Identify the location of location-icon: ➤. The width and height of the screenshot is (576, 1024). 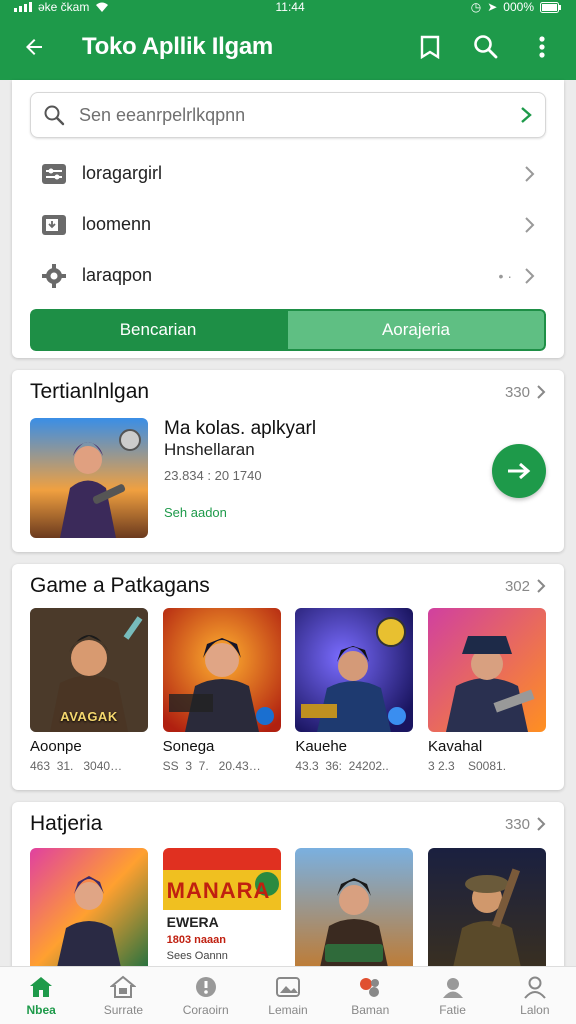
(492, 7).